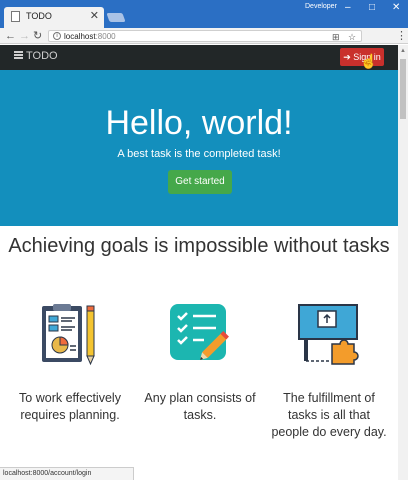 The width and height of the screenshot is (408, 480). Describe the element at coordinates (348, 7) in the screenshot. I see `minimize-icon: –` at that location.